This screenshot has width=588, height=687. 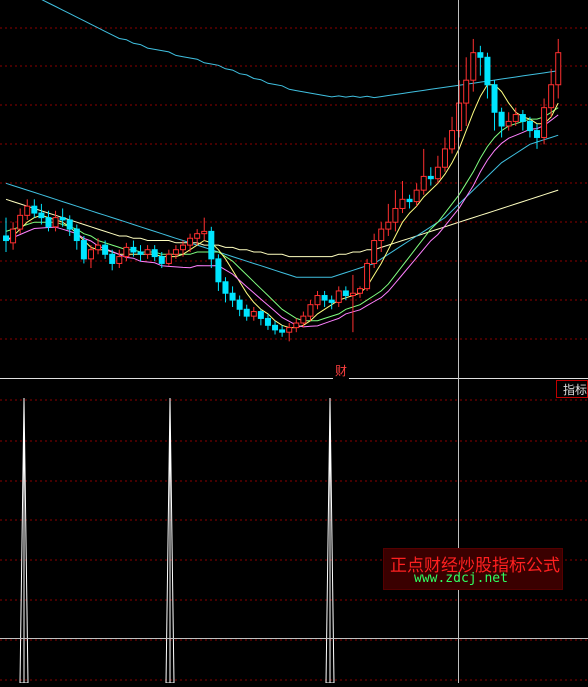 I want to click on watermark-box: 正点财经炒股指标公式 www.zdcj.net, so click(x=473, y=569).